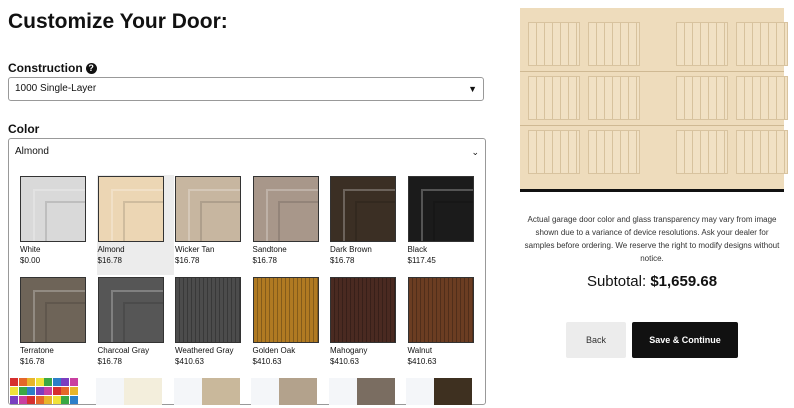 The height and width of the screenshot is (408, 794). What do you see at coordinates (111, 249) in the screenshot?
I see `swatch-name: Almond` at bounding box center [111, 249].